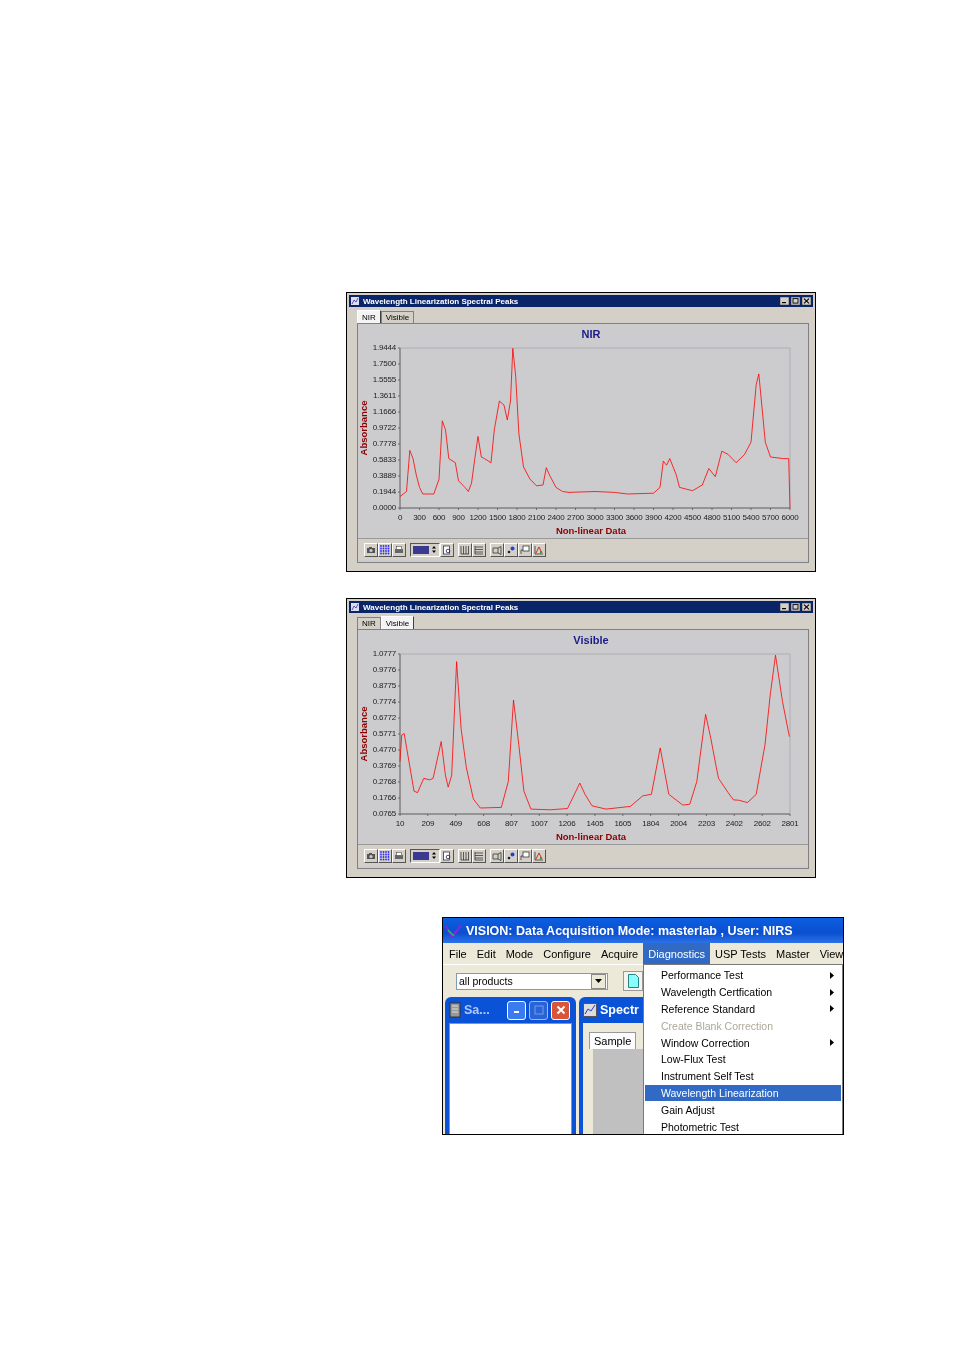 The height and width of the screenshot is (1350, 955). What do you see at coordinates (673, 517) in the screenshot?
I see `axis-tick-label: 4200` at bounding box center [673, 517].